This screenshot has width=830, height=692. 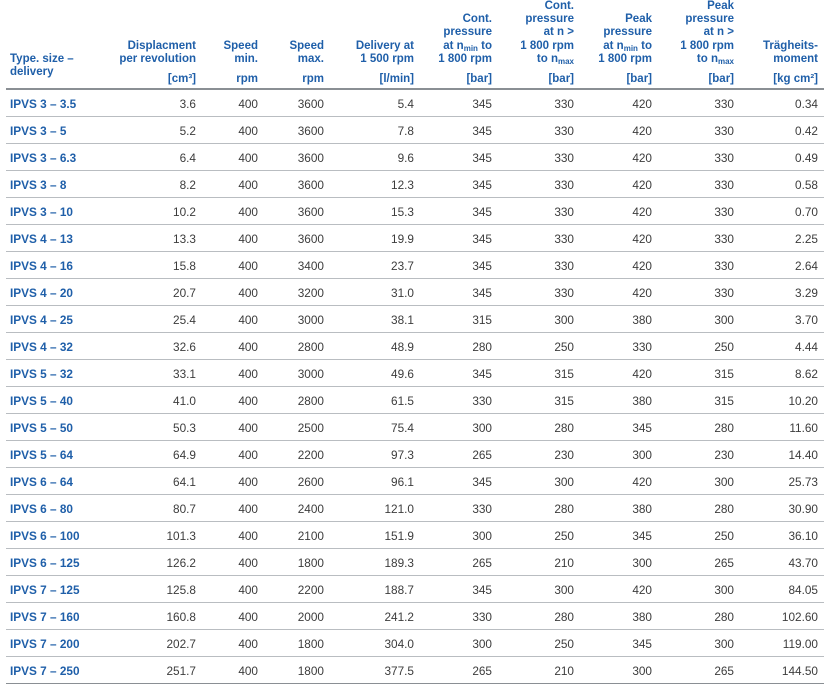 What do you see at coordinates (387, 58) in the screenshot?
I see `header-delivery-line-2: 1 500 rpm` at bounding box center [387, 58].